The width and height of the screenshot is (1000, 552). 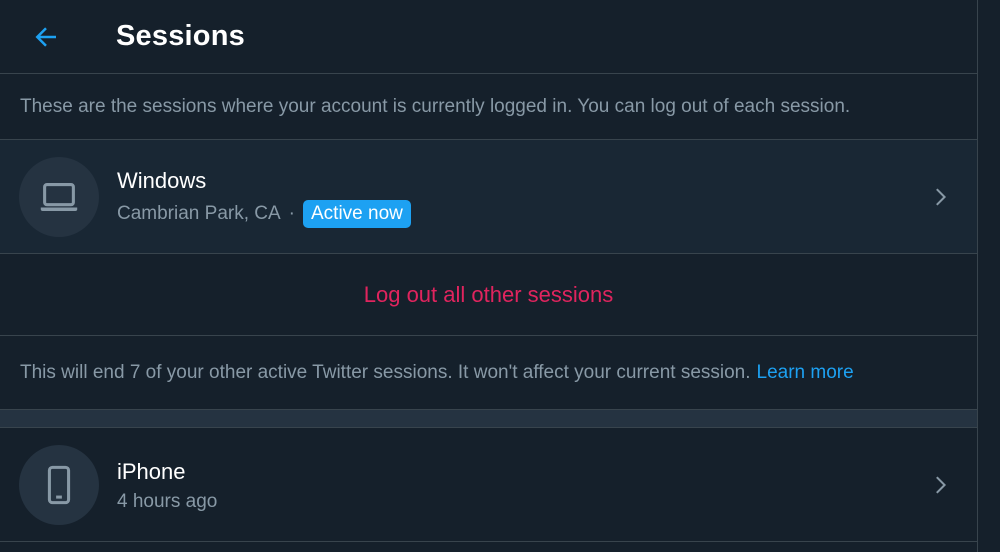 I want to click on session-meta: Cambrian Park, CA · Active now, so click(x=264, y=213).